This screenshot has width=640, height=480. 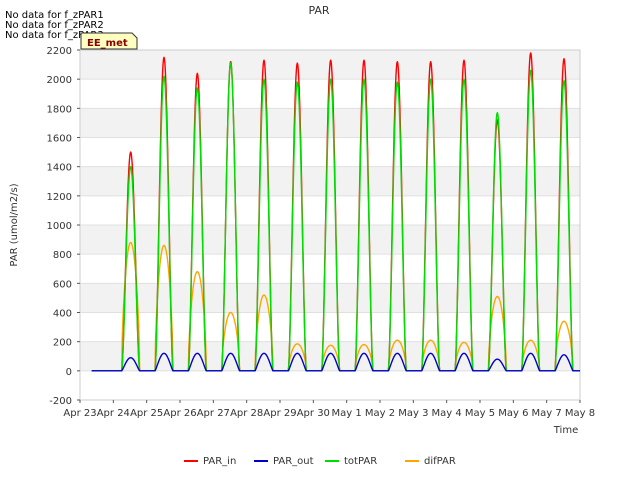 I want to click on y-tick-label: 1200, so click(x=59, y=197).